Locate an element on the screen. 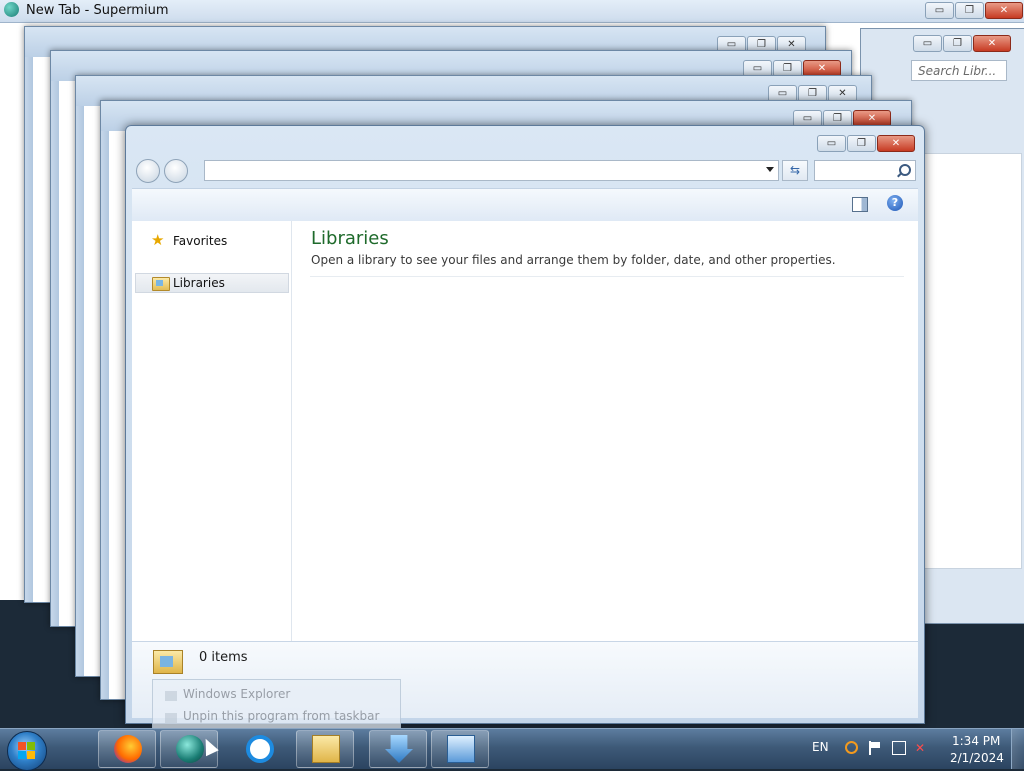 This screenshot has height=771, width=1024. taskbar-media-player is located at coordinates (325, 749).